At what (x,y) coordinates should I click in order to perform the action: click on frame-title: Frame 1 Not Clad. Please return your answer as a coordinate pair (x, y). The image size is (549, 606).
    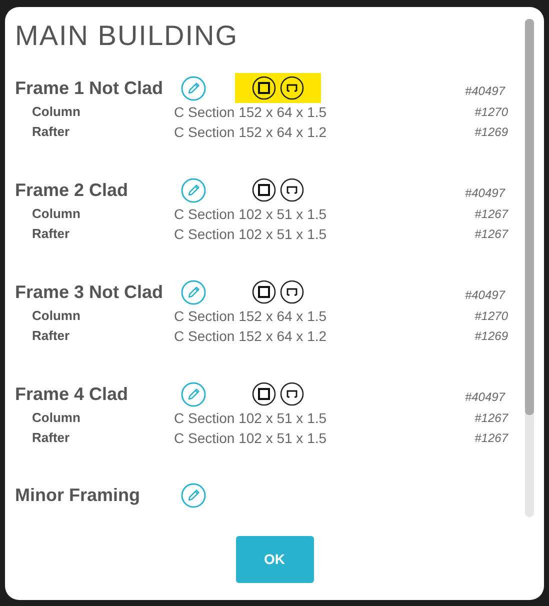
    Looking at the image, I should click on (89, 88).